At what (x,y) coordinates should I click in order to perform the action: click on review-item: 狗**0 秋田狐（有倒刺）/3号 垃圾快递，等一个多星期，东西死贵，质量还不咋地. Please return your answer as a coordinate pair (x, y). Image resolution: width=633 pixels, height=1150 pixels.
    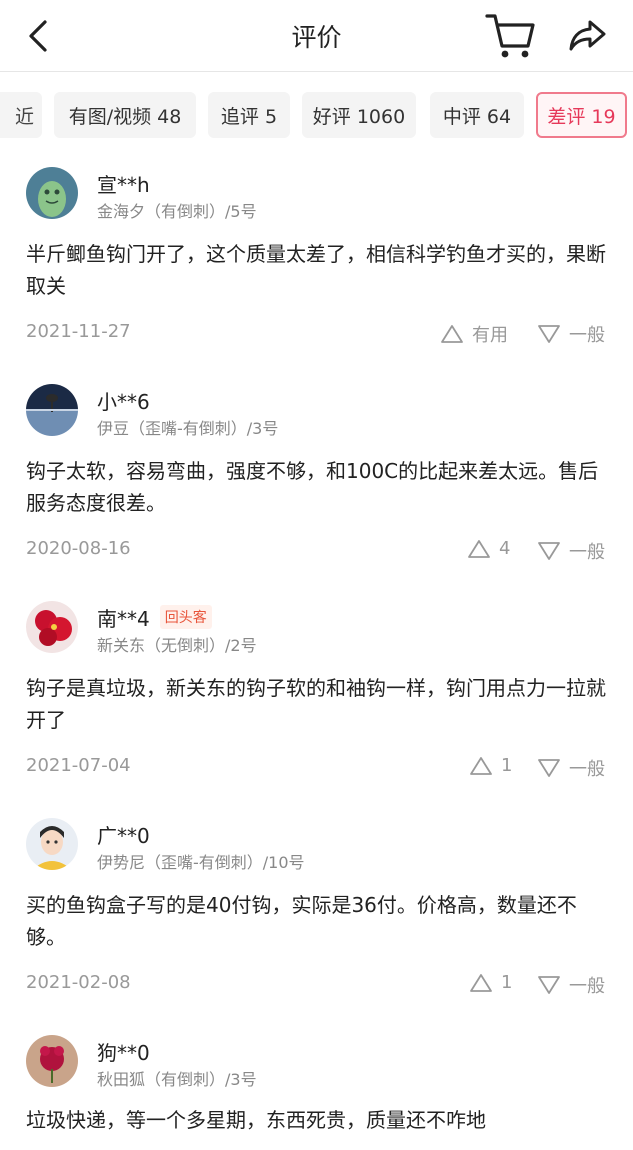
    Looking at the image, I should click on (316, 1091).